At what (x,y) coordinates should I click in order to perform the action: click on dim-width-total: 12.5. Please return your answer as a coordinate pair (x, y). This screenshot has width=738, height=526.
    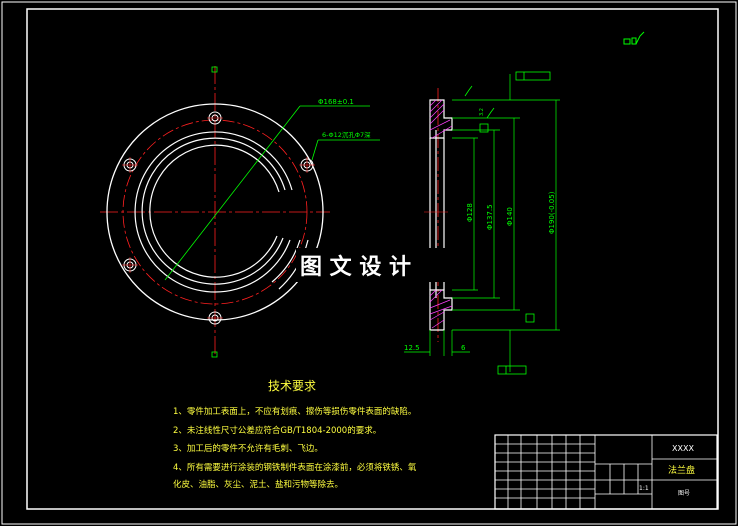
    Looking at the image, I should click on (412, 348).